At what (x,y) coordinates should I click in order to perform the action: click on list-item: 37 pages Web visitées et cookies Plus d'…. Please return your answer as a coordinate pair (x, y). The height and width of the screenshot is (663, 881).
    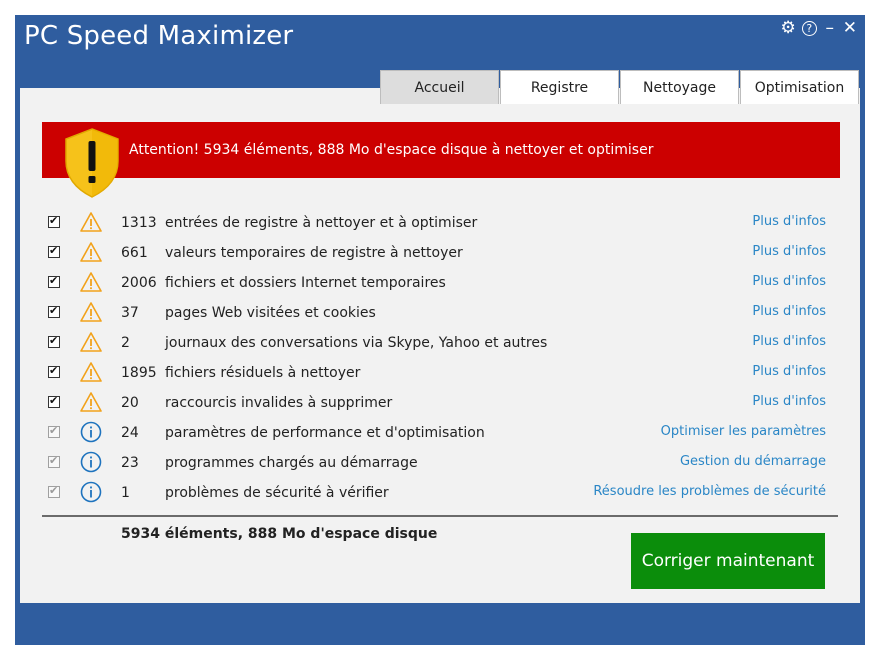
    Looking at the image, I should click on (438, 313).